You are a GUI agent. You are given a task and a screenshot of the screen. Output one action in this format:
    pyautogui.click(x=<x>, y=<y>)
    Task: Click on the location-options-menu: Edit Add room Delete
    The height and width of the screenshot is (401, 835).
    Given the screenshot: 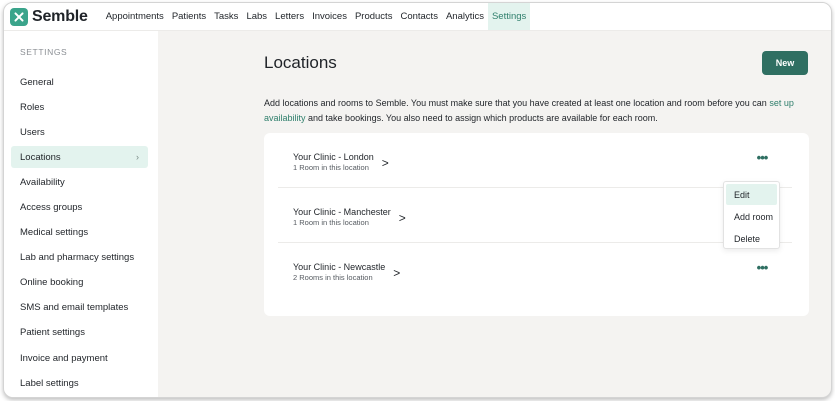 What is the action you would take?
    pyautogui.click(x=751, y=215)
    